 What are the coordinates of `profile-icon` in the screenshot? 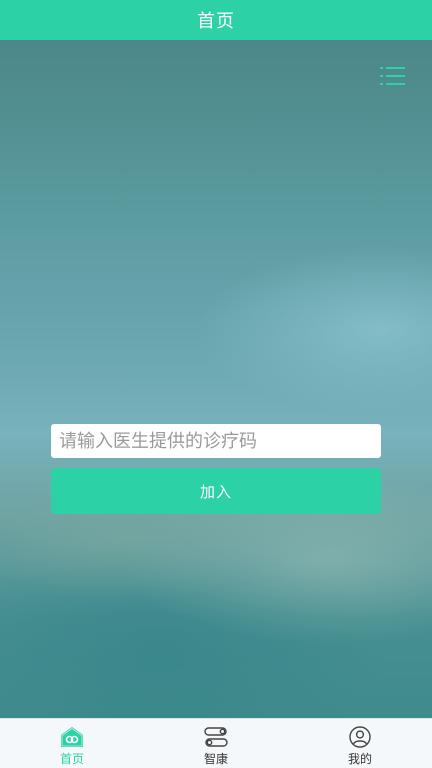 It's located at (360, 737).